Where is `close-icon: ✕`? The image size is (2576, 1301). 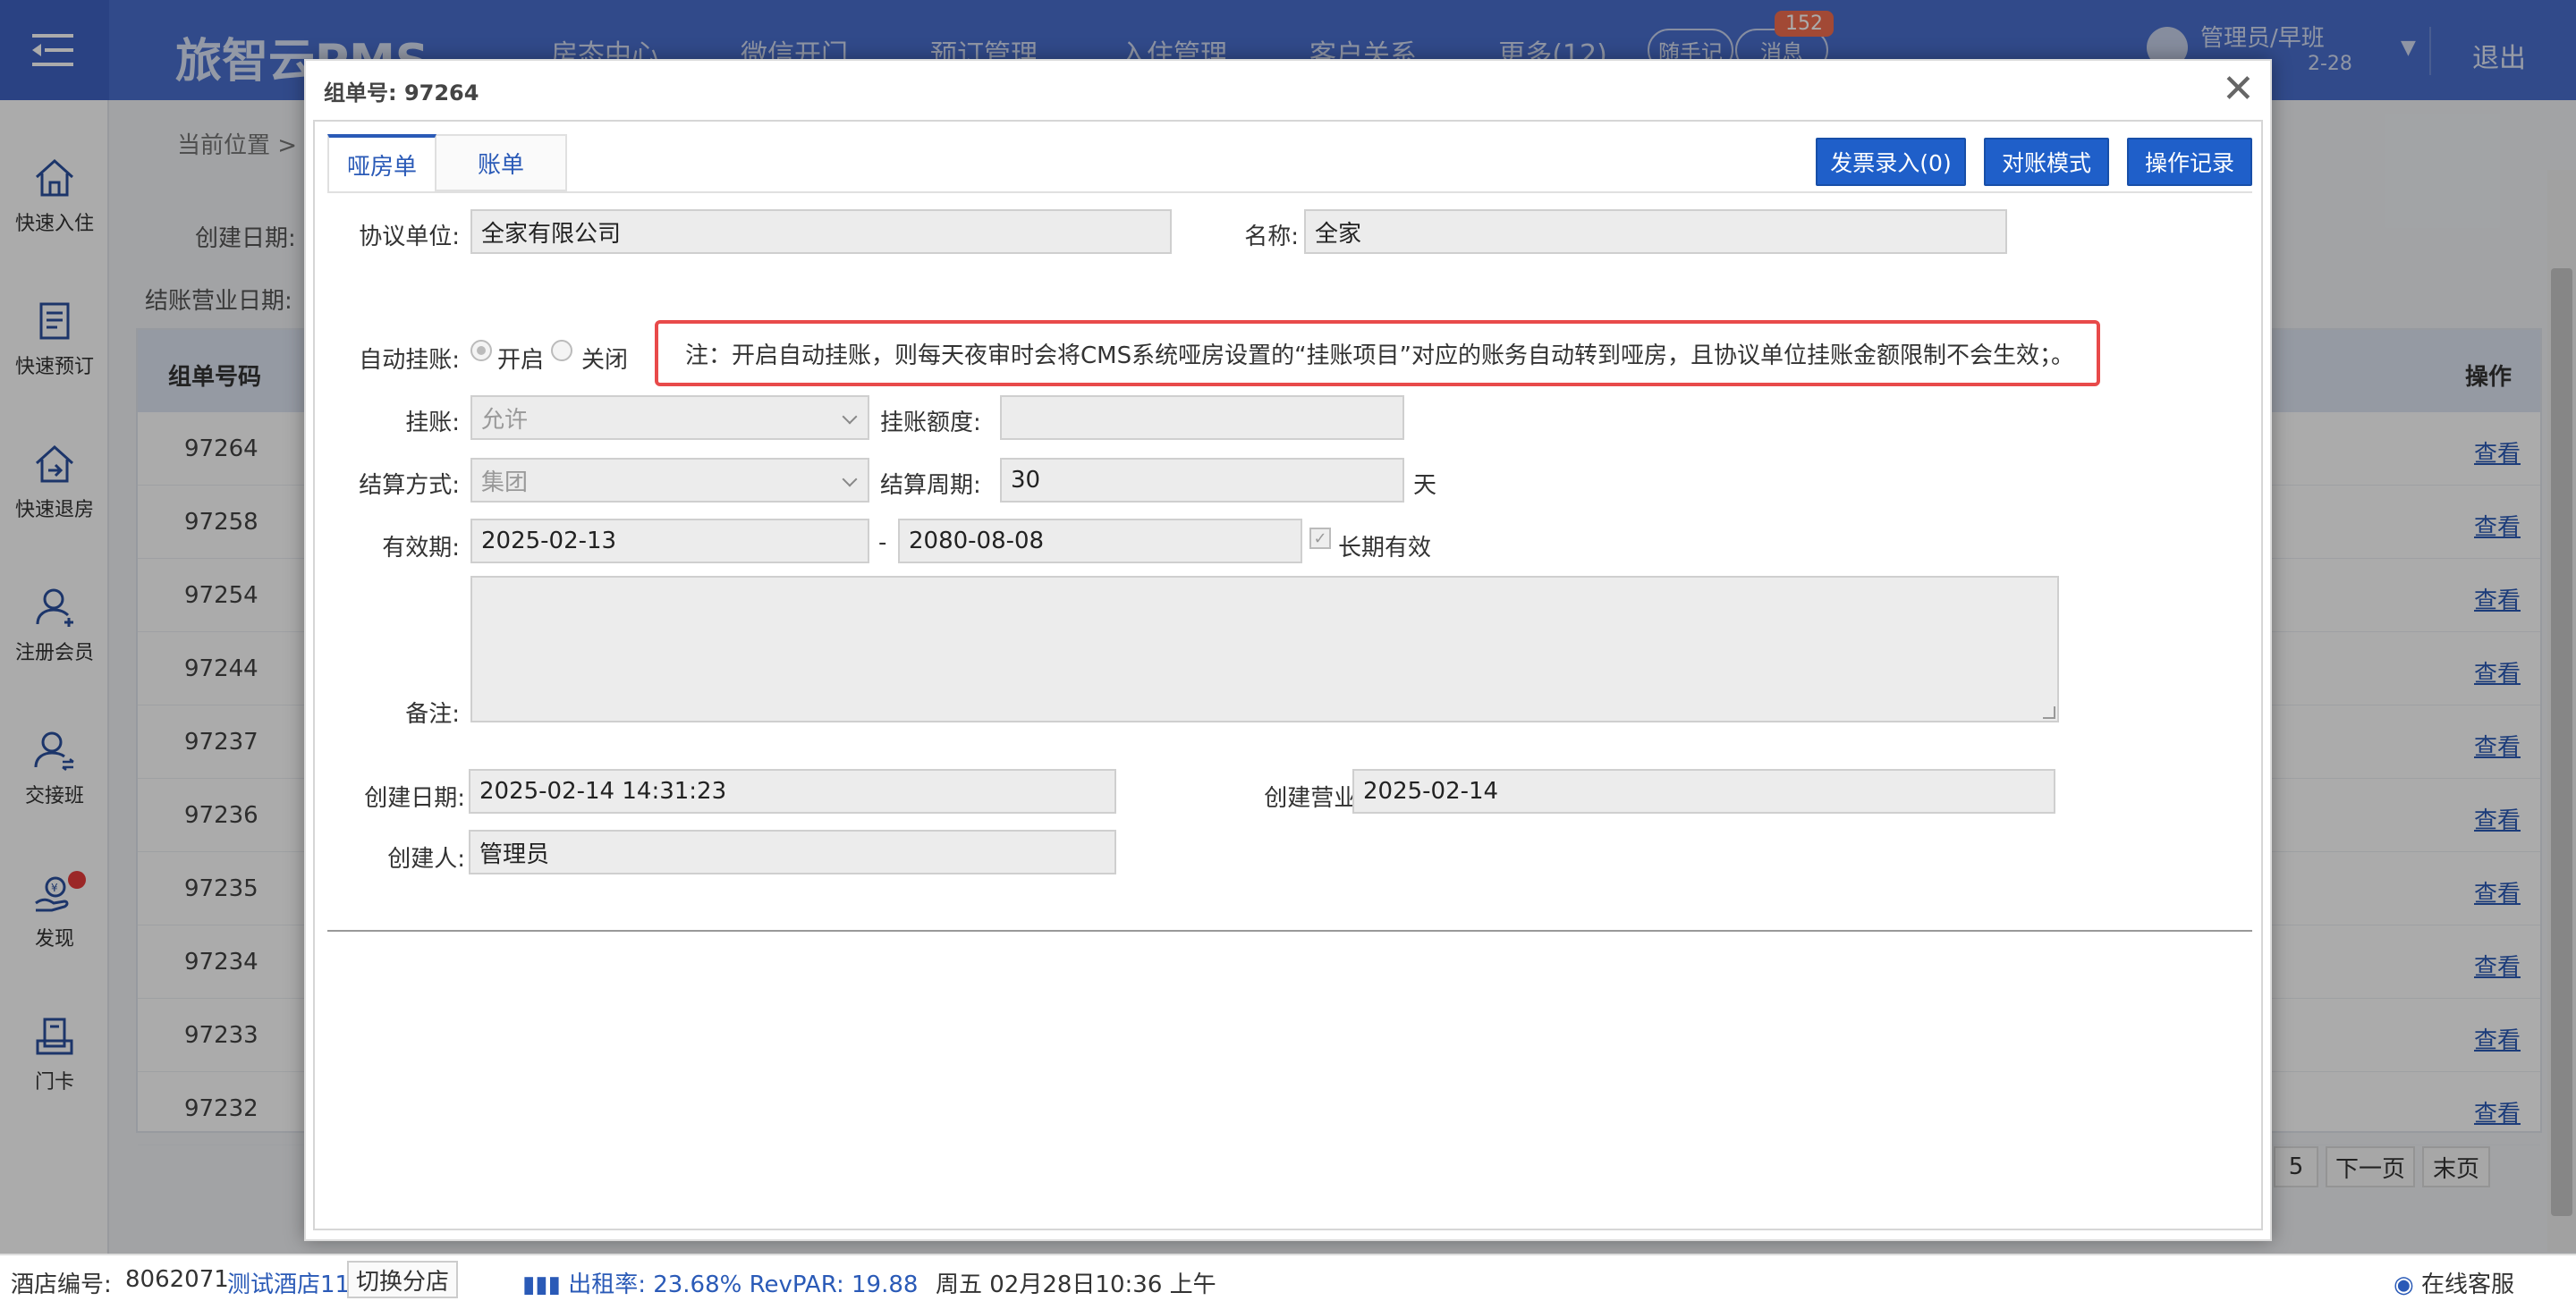 close-icon: ✕ is located at coordinates (2238, 89).